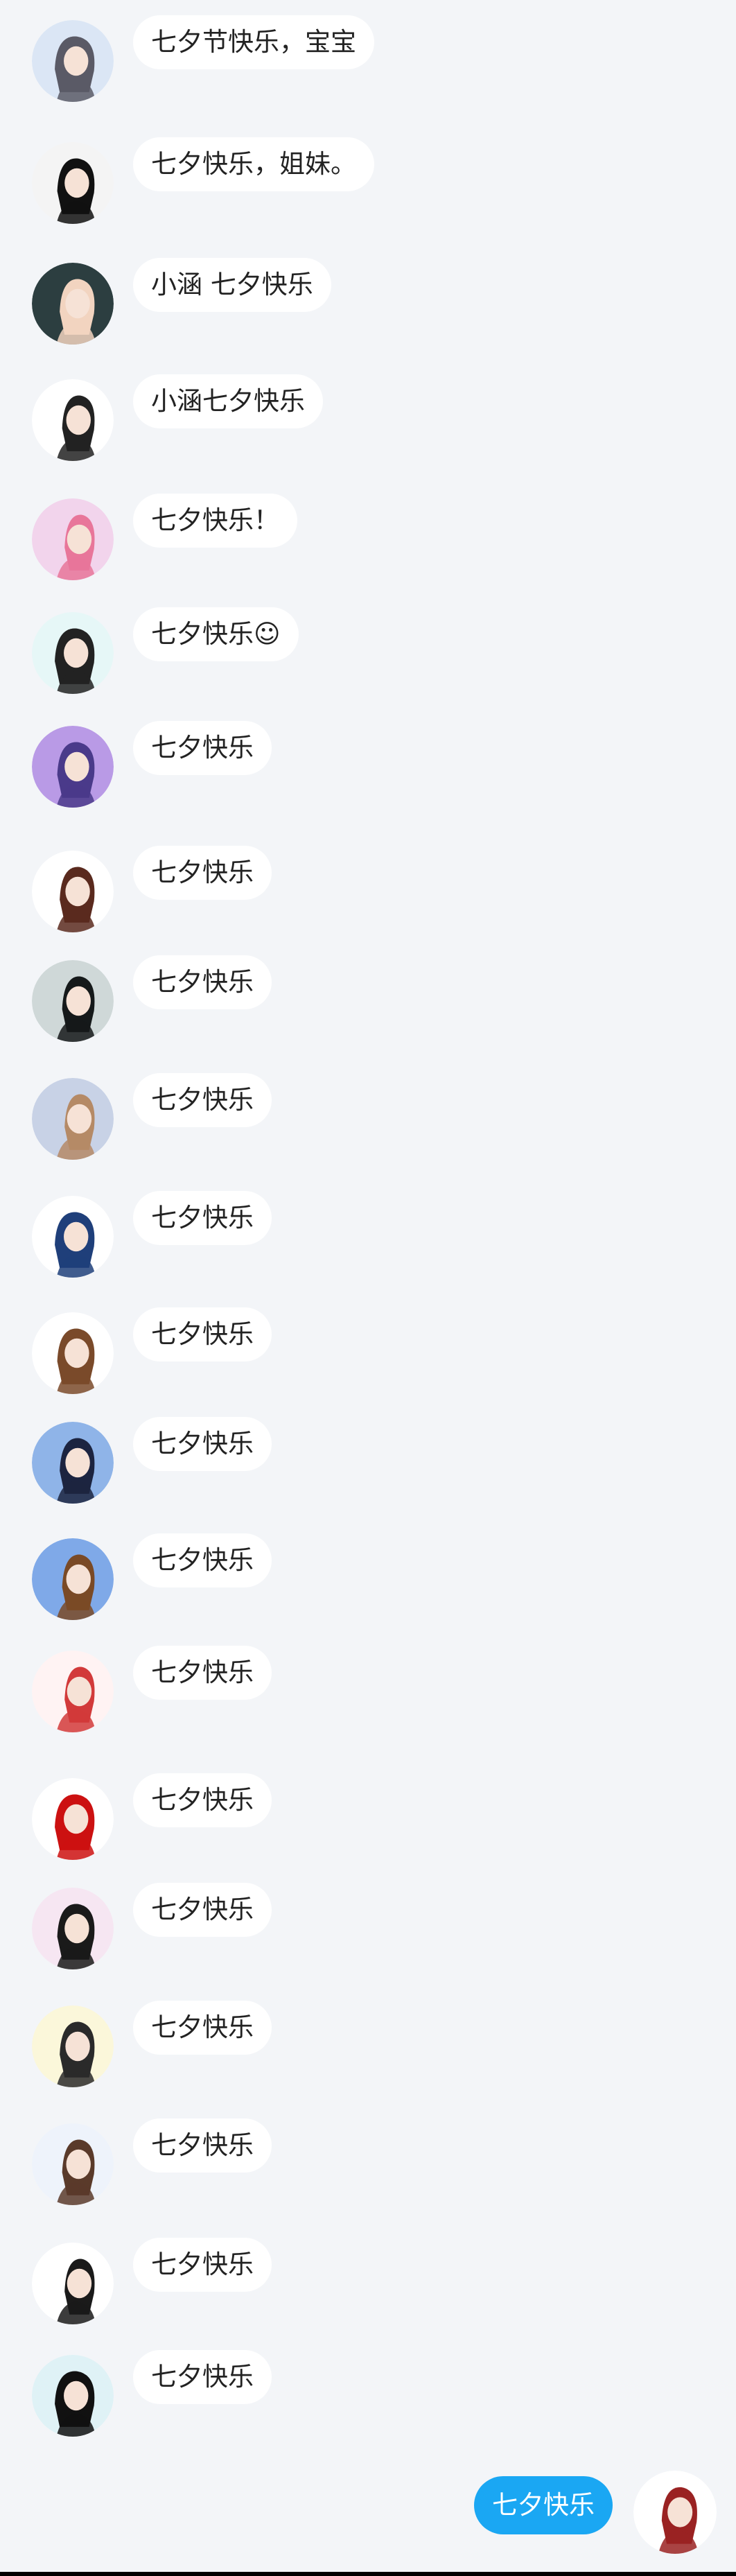 The image size is (736, 2576). I want to click on avatar-white-hair-girl-icon, so click(73, 61).